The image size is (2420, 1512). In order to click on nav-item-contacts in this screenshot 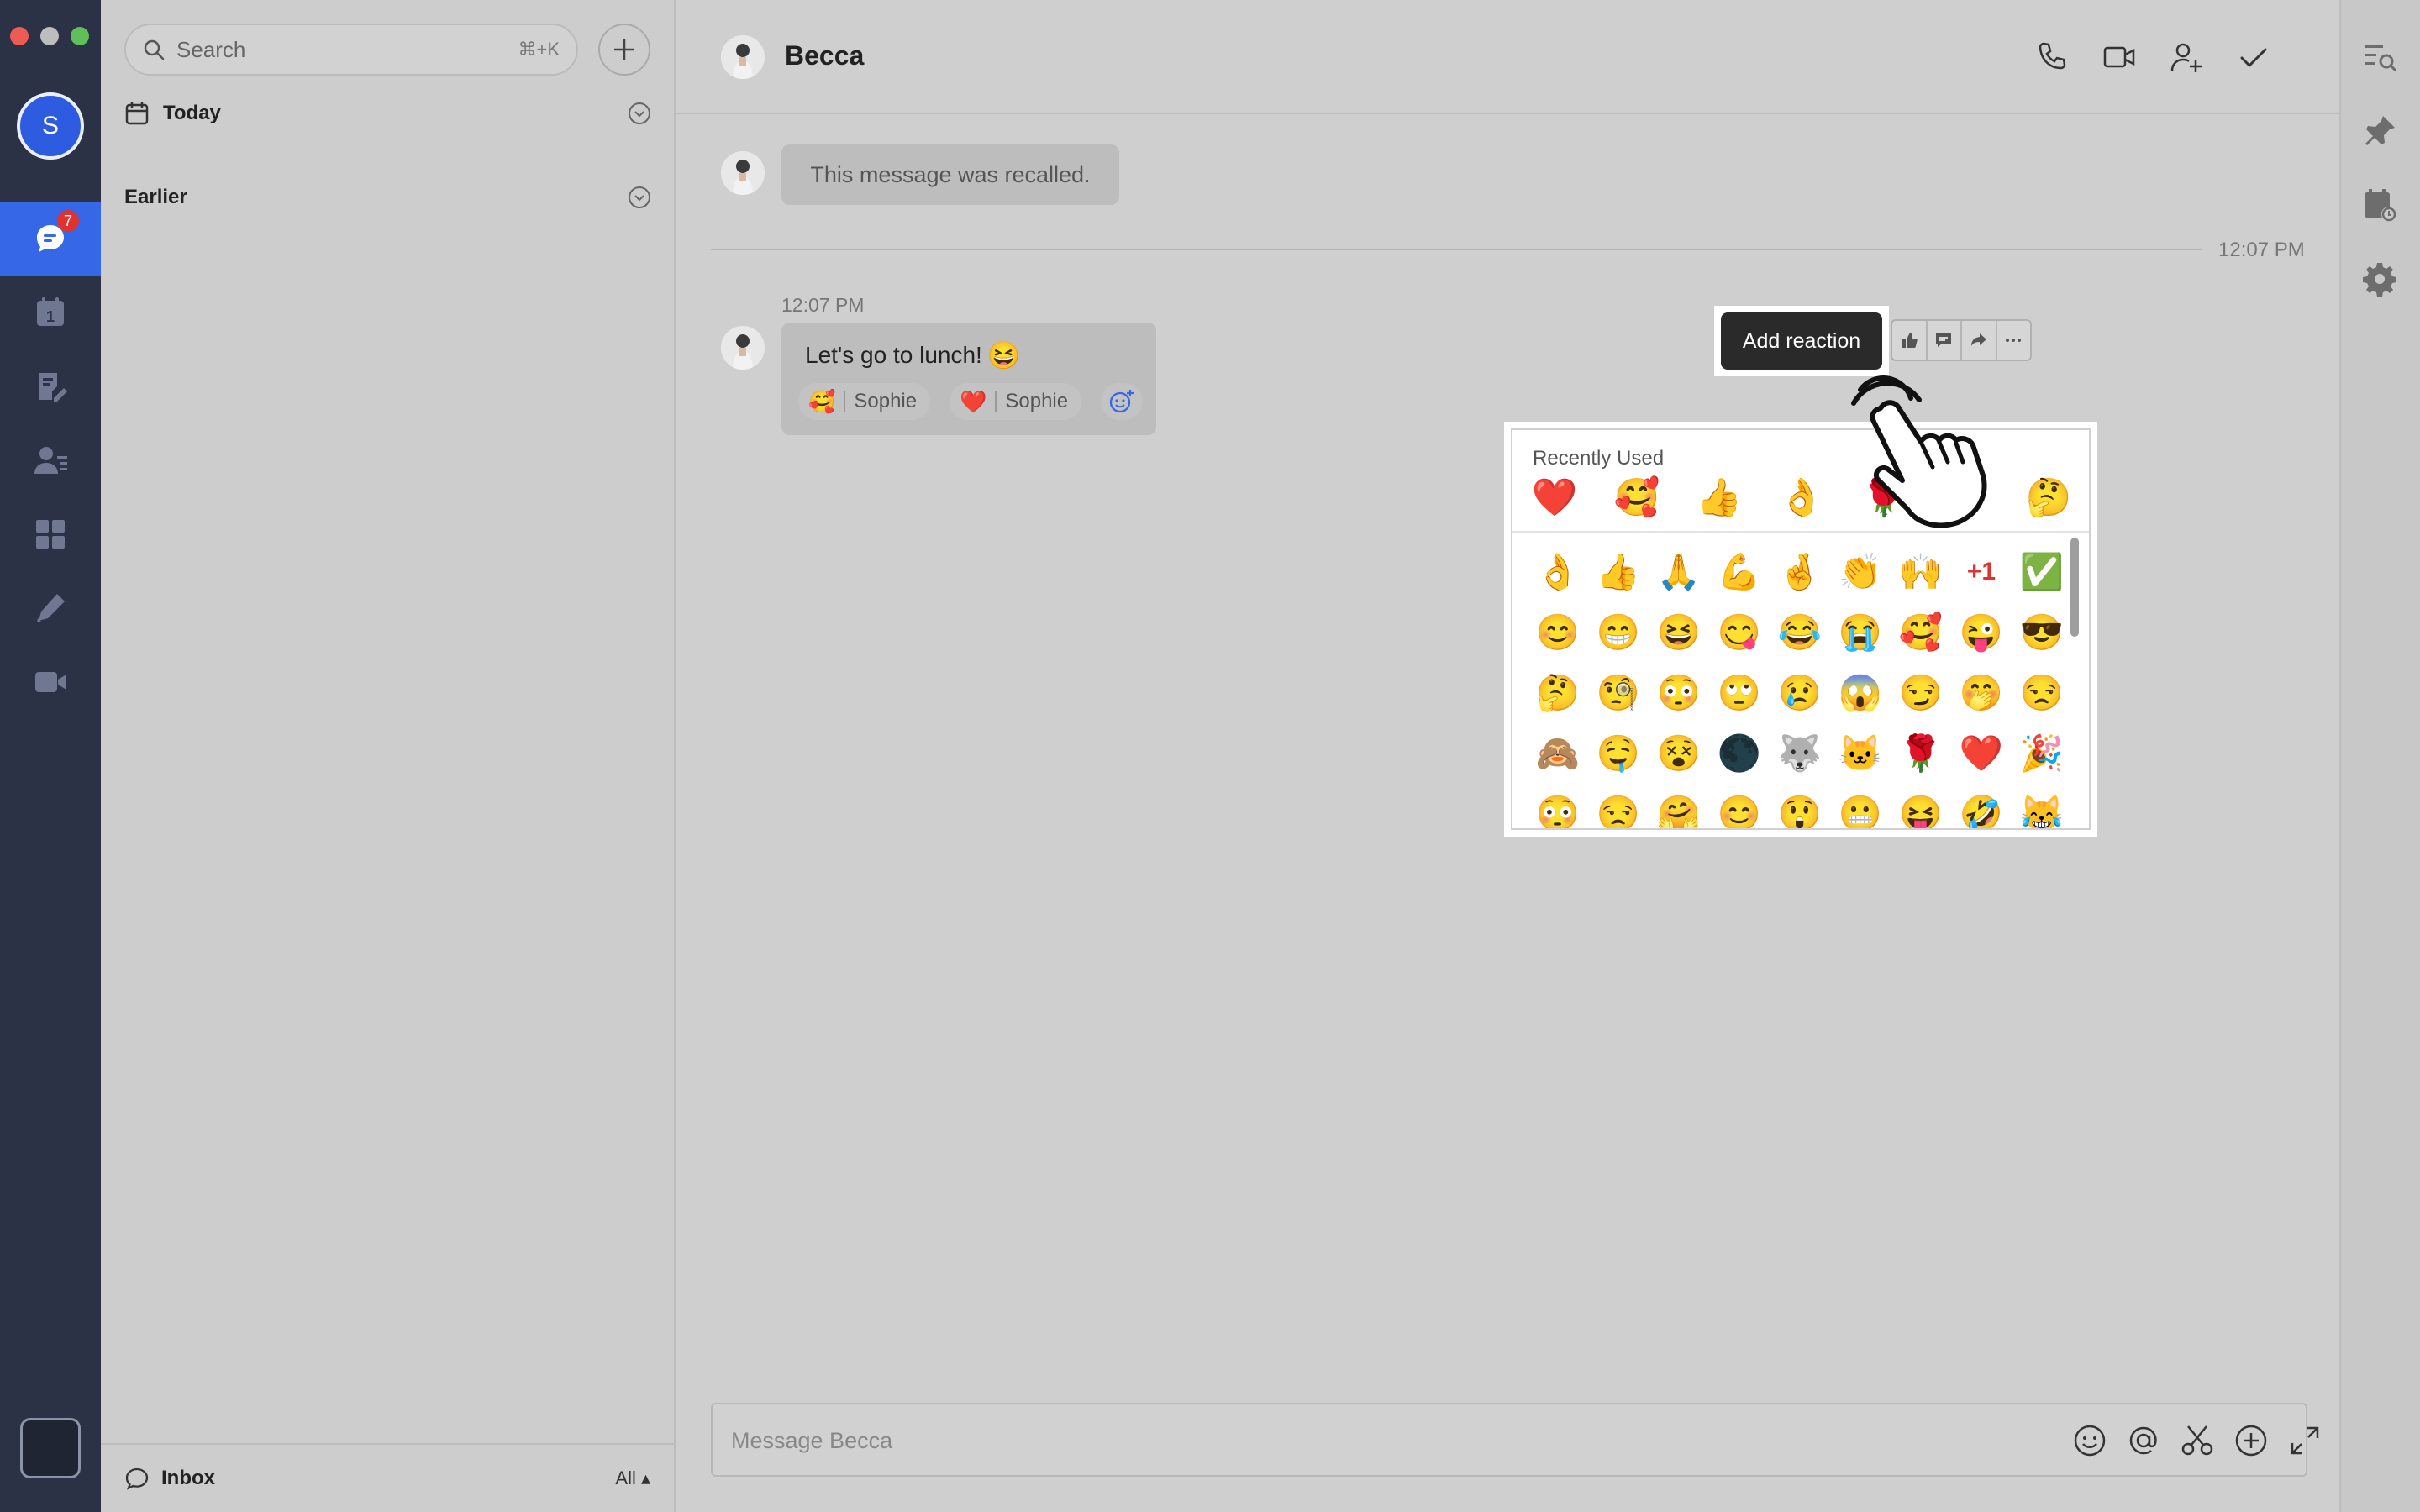, I will do `click(51, 460)`.